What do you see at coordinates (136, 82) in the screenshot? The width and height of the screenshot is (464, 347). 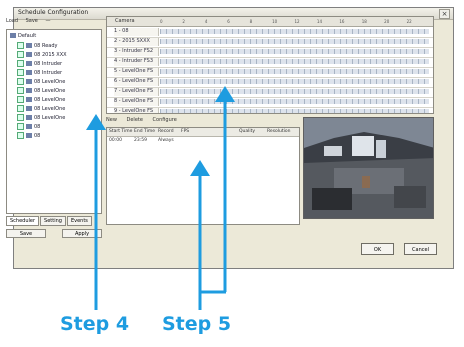 I see `schedule-row-label: 6 - LevelOne FS` at bounding box center [136, 82].